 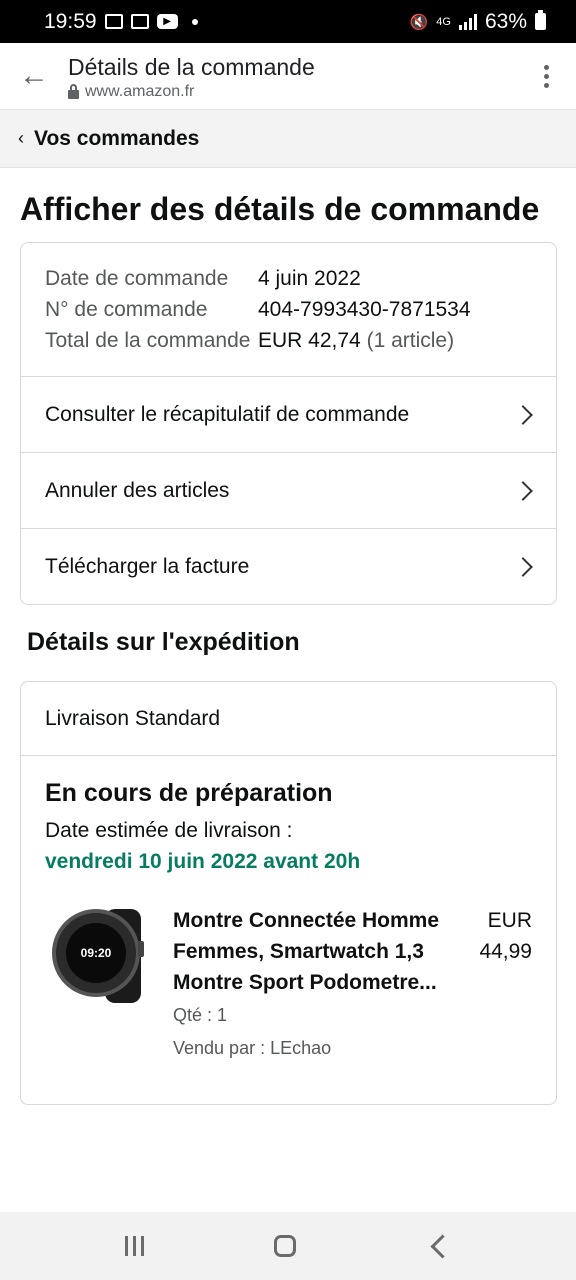 I want to click on view-summary-label: Consulter le récapitulatif de commande, so click(x=227, y=414).